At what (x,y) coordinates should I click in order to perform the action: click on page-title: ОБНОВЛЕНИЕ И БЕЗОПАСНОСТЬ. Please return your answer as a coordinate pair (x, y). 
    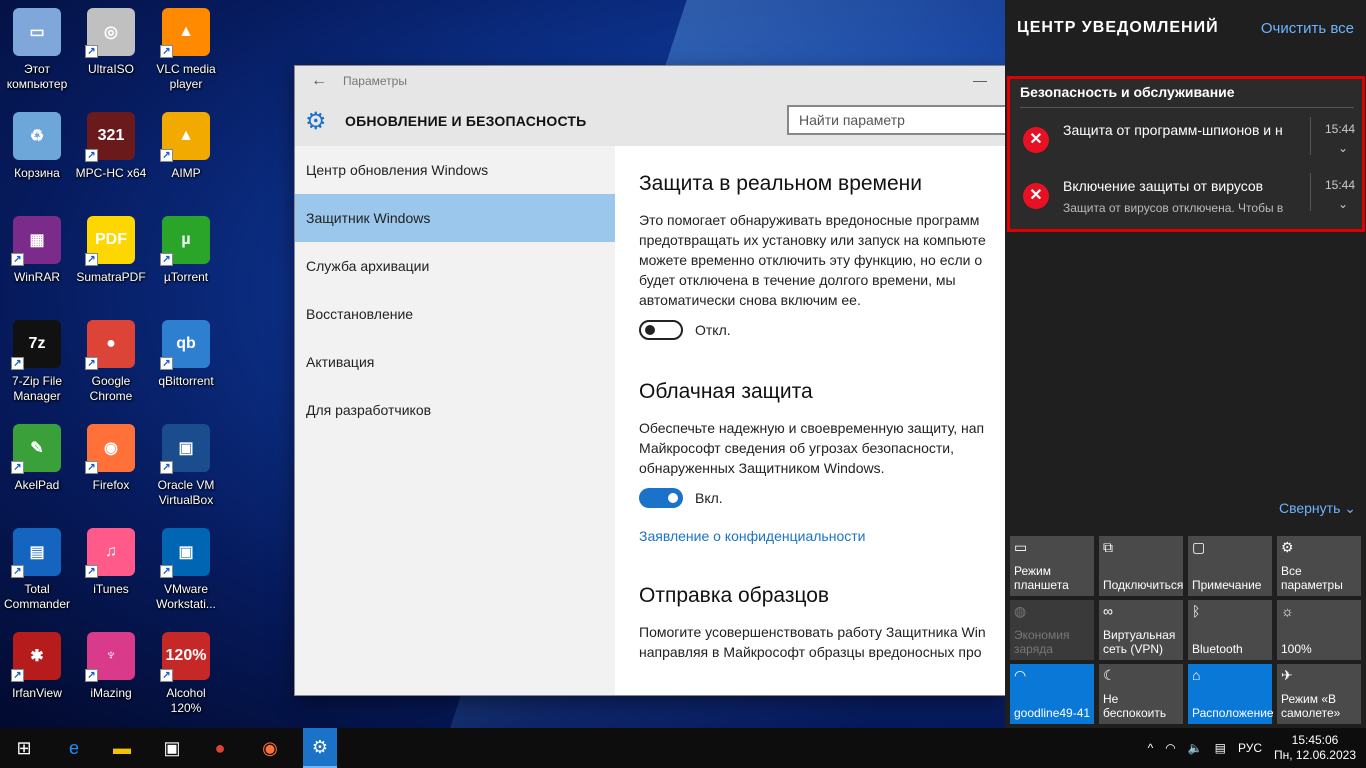
    Looking at the image, I should click on (466, 121).